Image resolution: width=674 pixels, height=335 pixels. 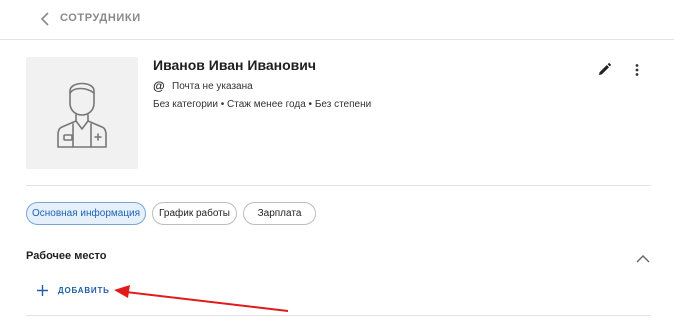 What do you see at coordinates (235, 65) in the screenshot?
I see `employee-name: Иванов Иван Иванович` at bounding box center [235, 65].